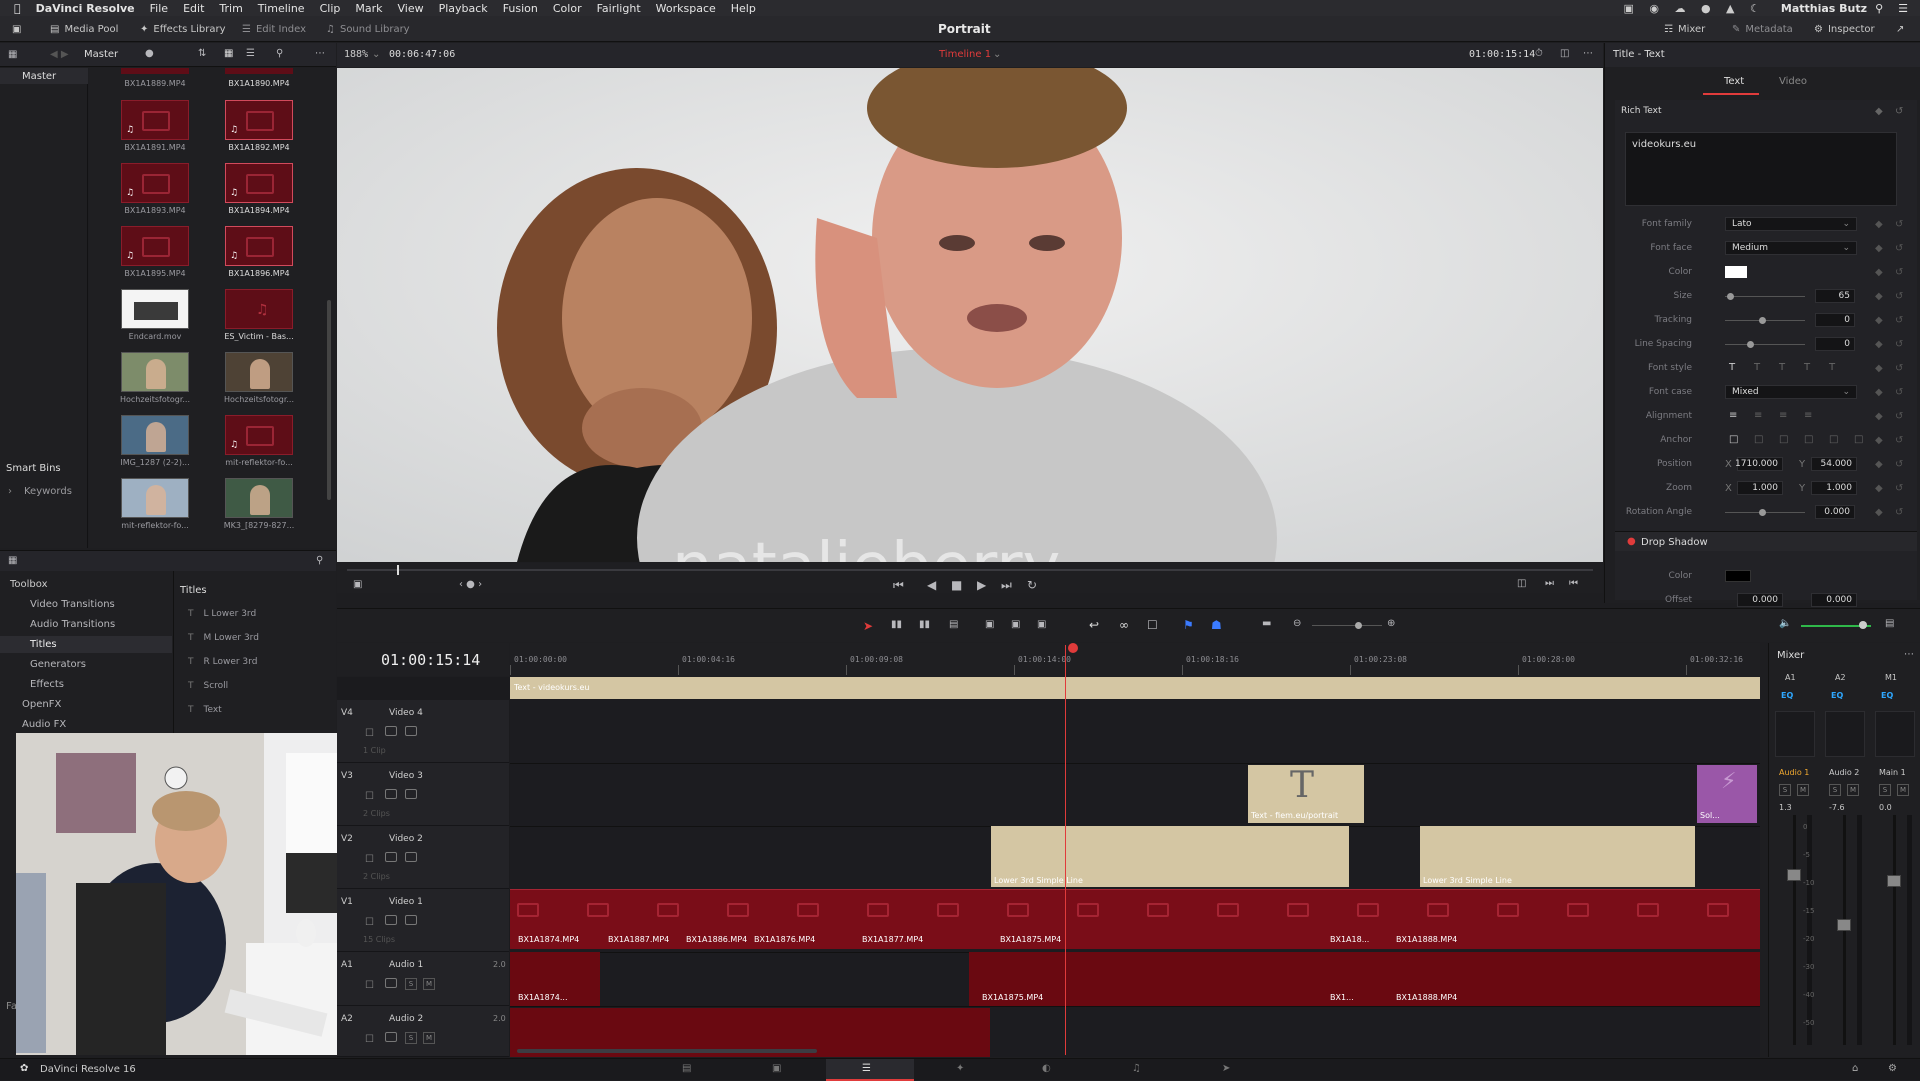 Image resolution: width=1920 pixels, height=1081 pixels. I want to click on trim-tool-icon: ▮▮, so click(896, 624).